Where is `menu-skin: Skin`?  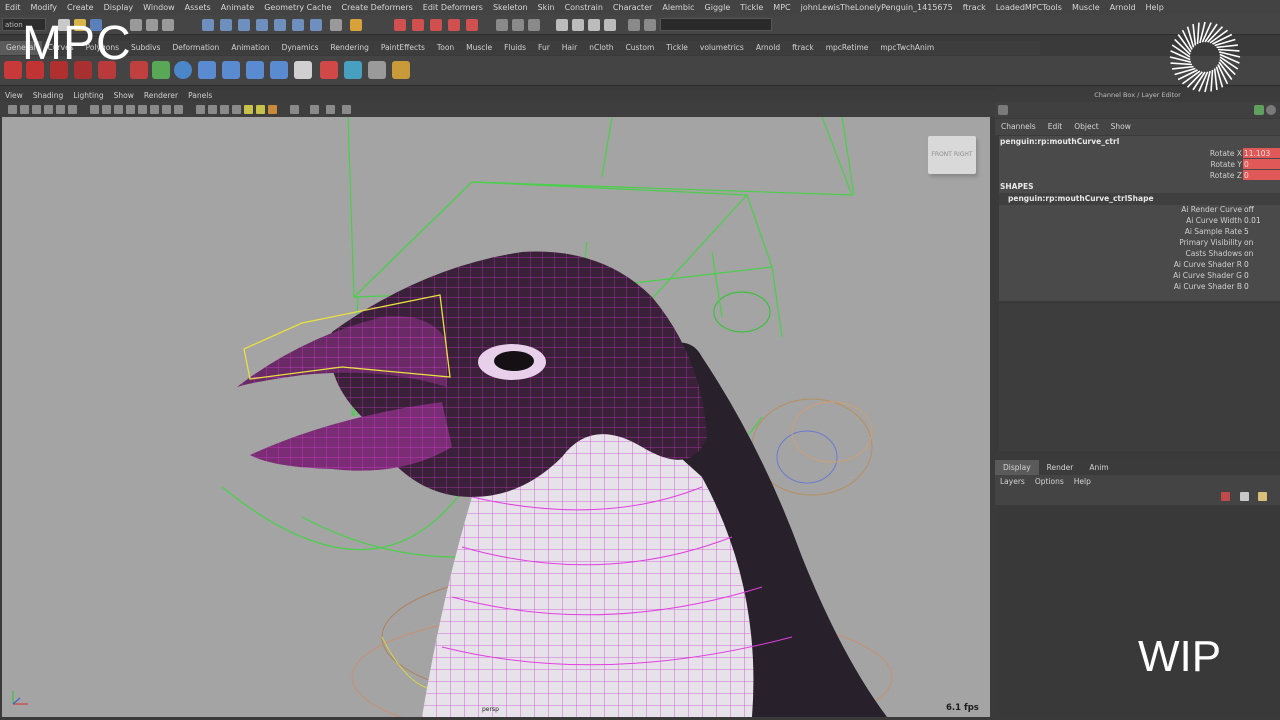
menu-skin: Skin is located at coordinates (546, 7).